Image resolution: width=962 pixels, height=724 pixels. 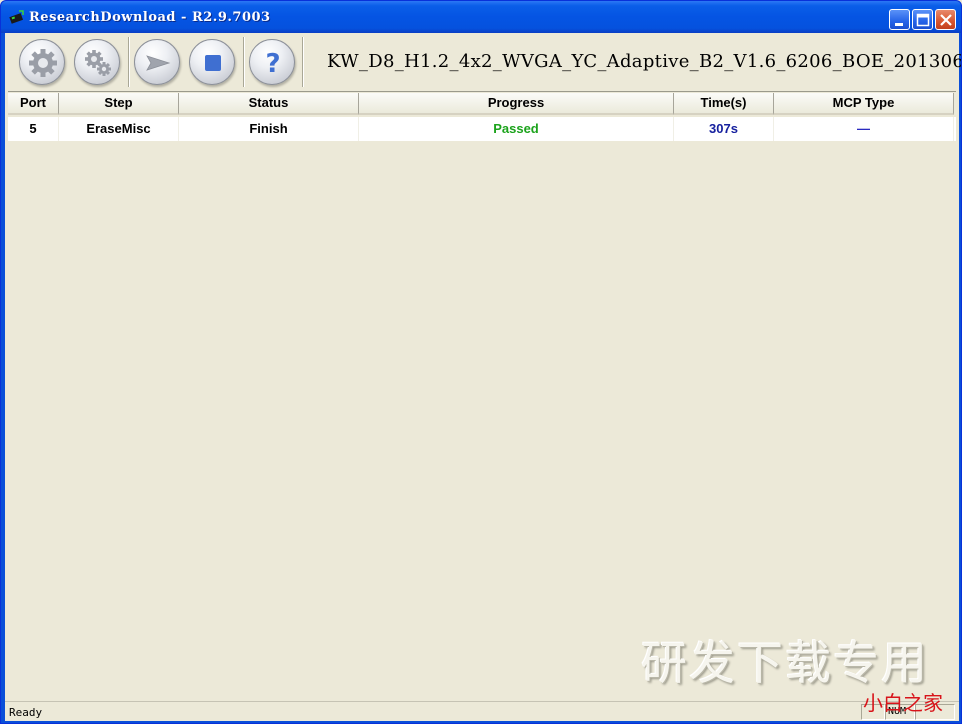 I want to click on minimize-icon, so click(x=899, y=24).